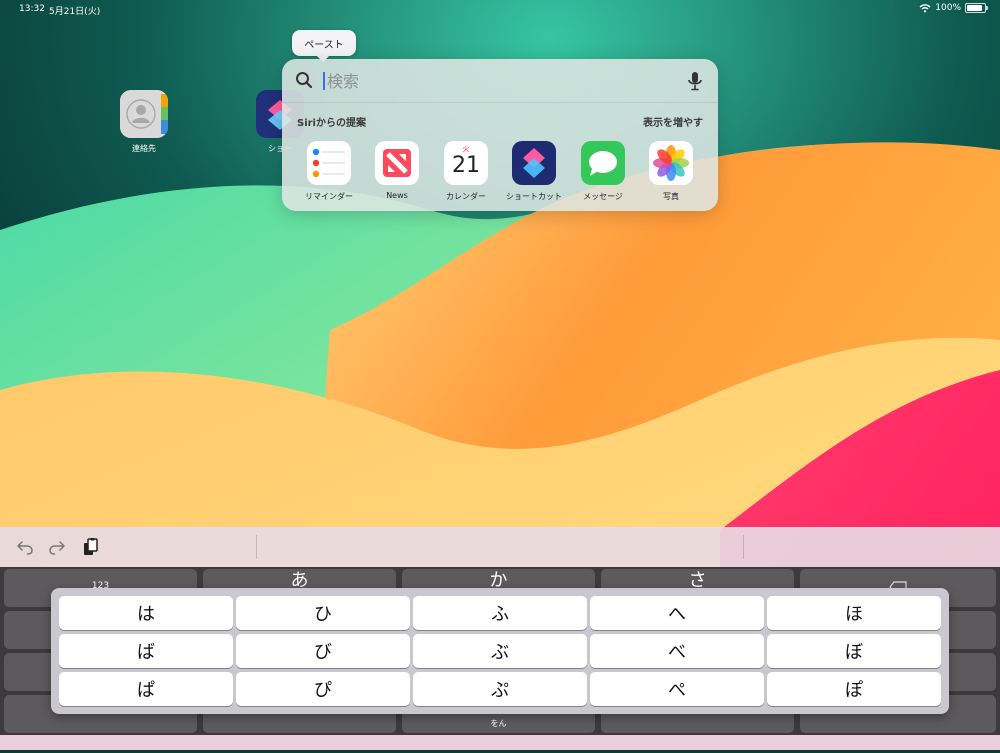 This screenshot has height=753, width=1000. What do you see at coordinates (673, 121) in the screenshot?
I see `show-more-link: 表示を増やす` at bounding box center [673, 121].